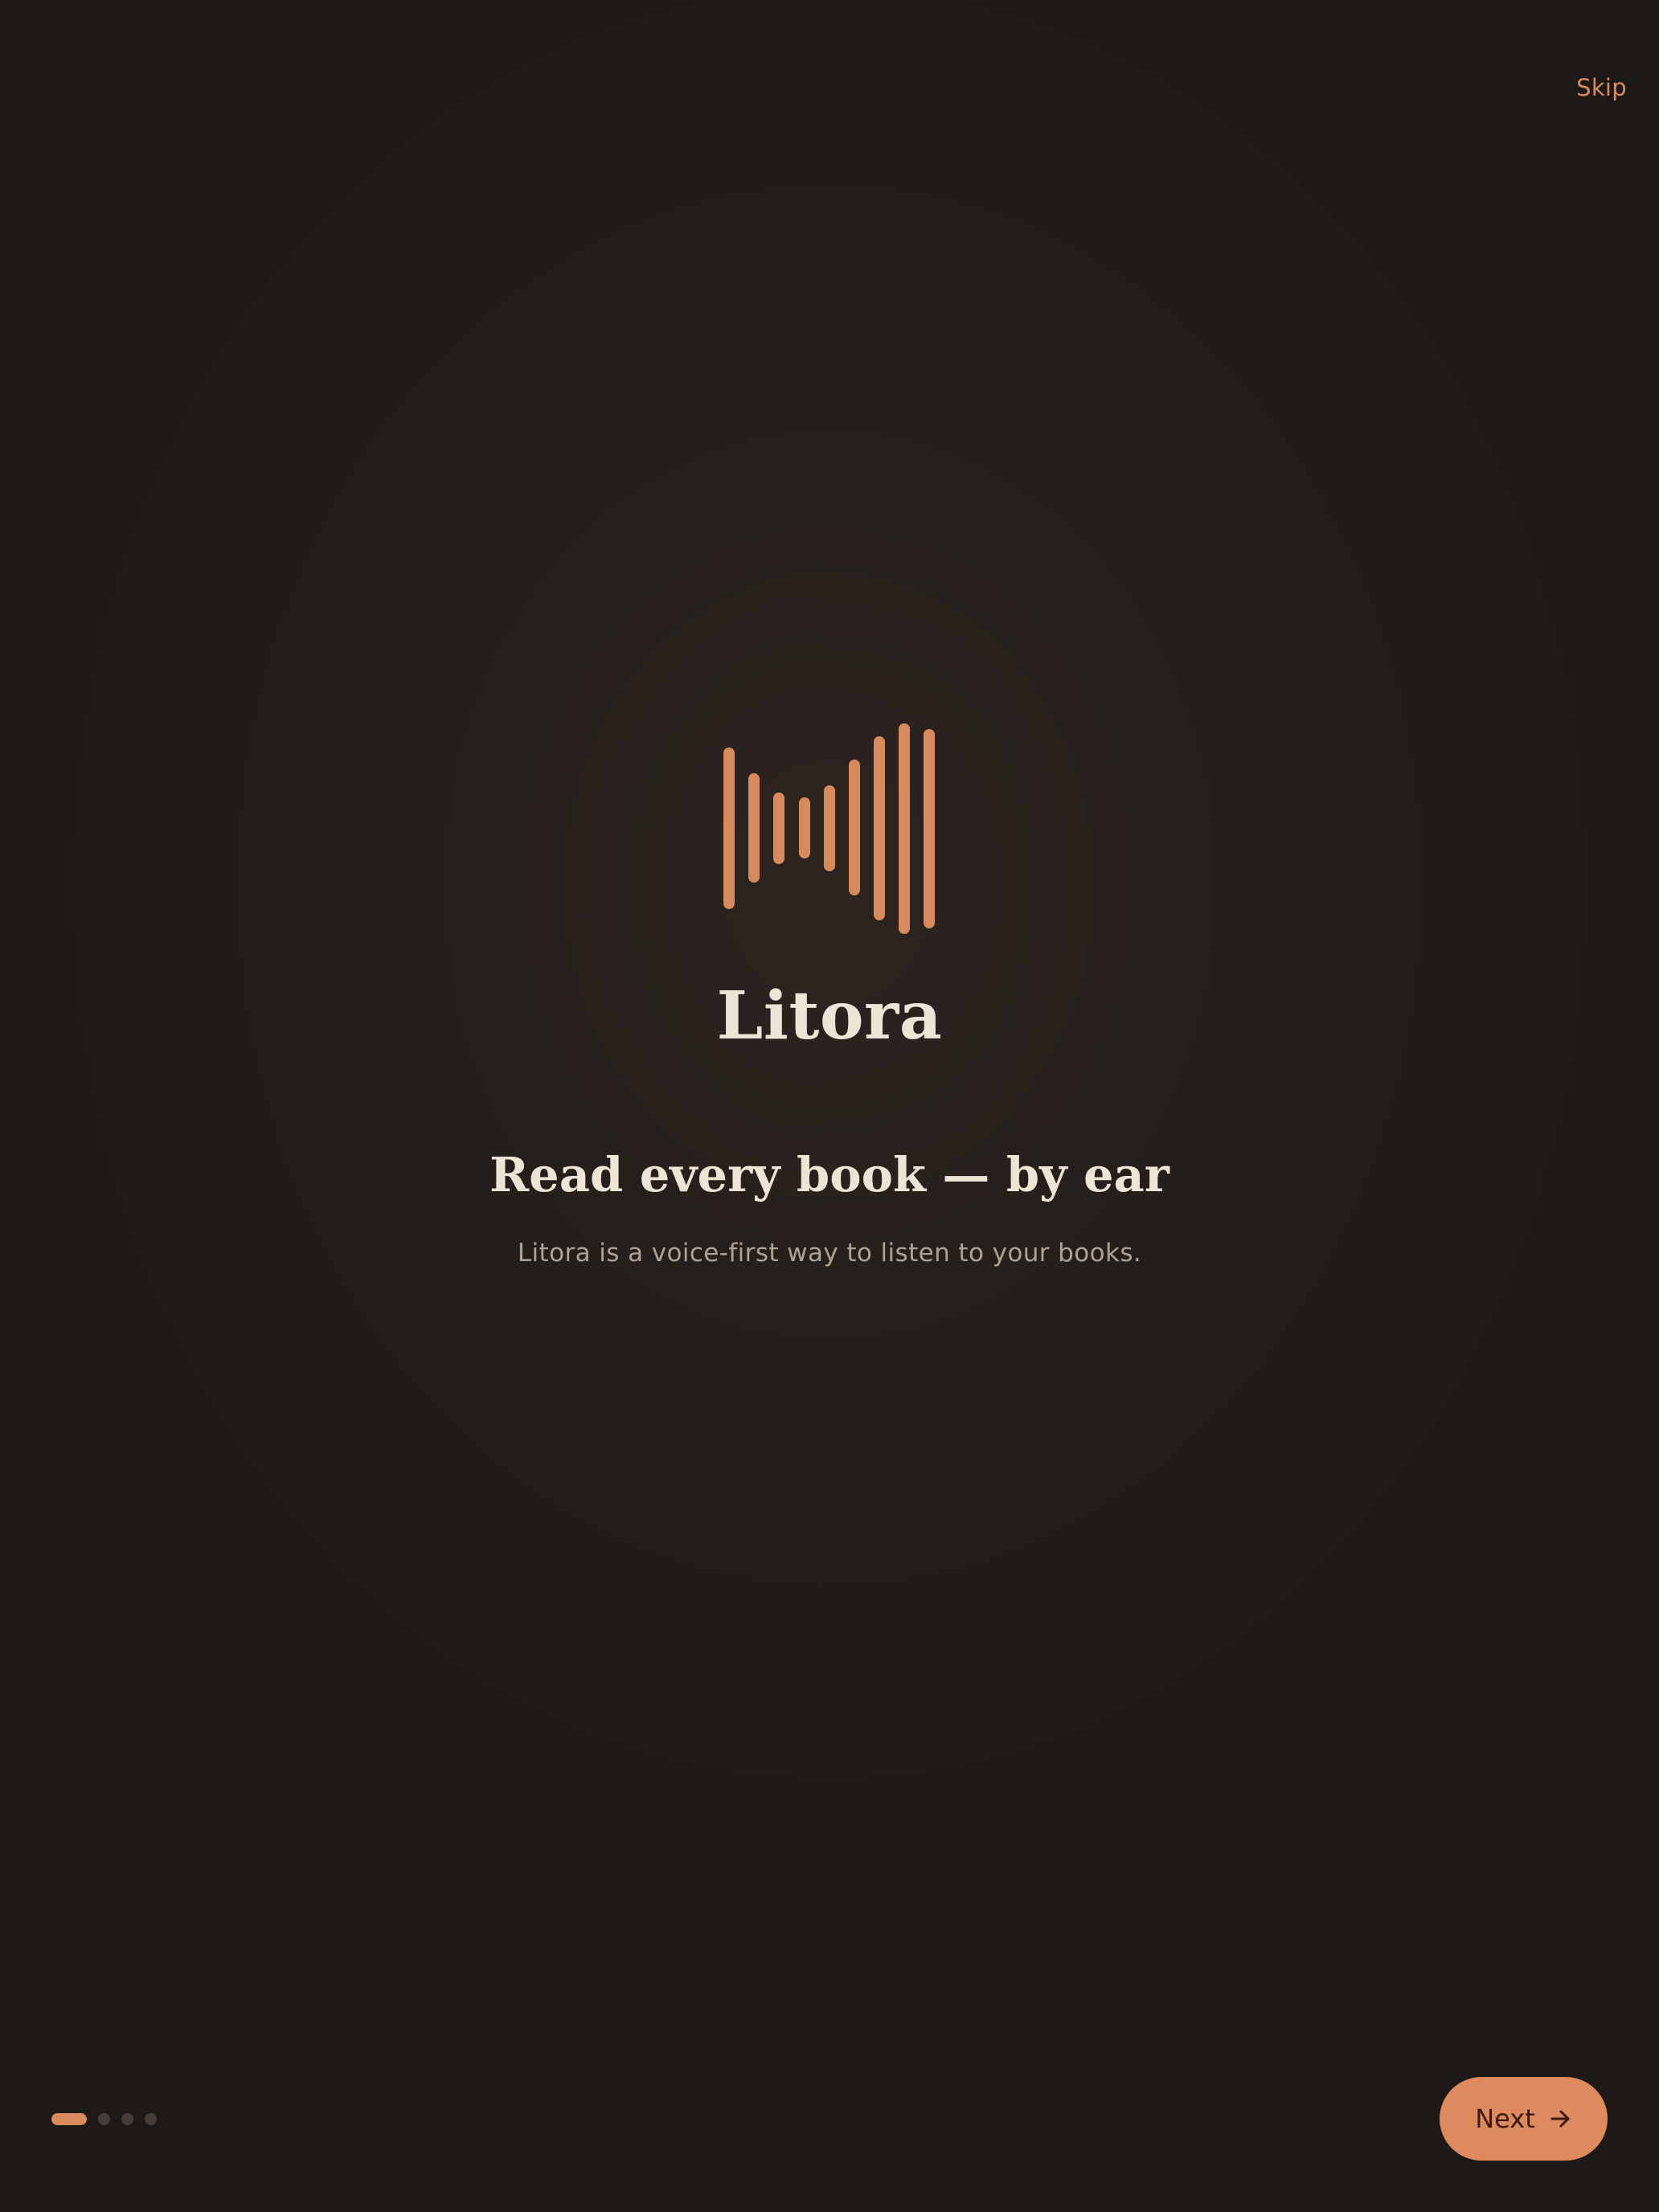  I want to click on skip-button: Skip, so click(1601, 87).